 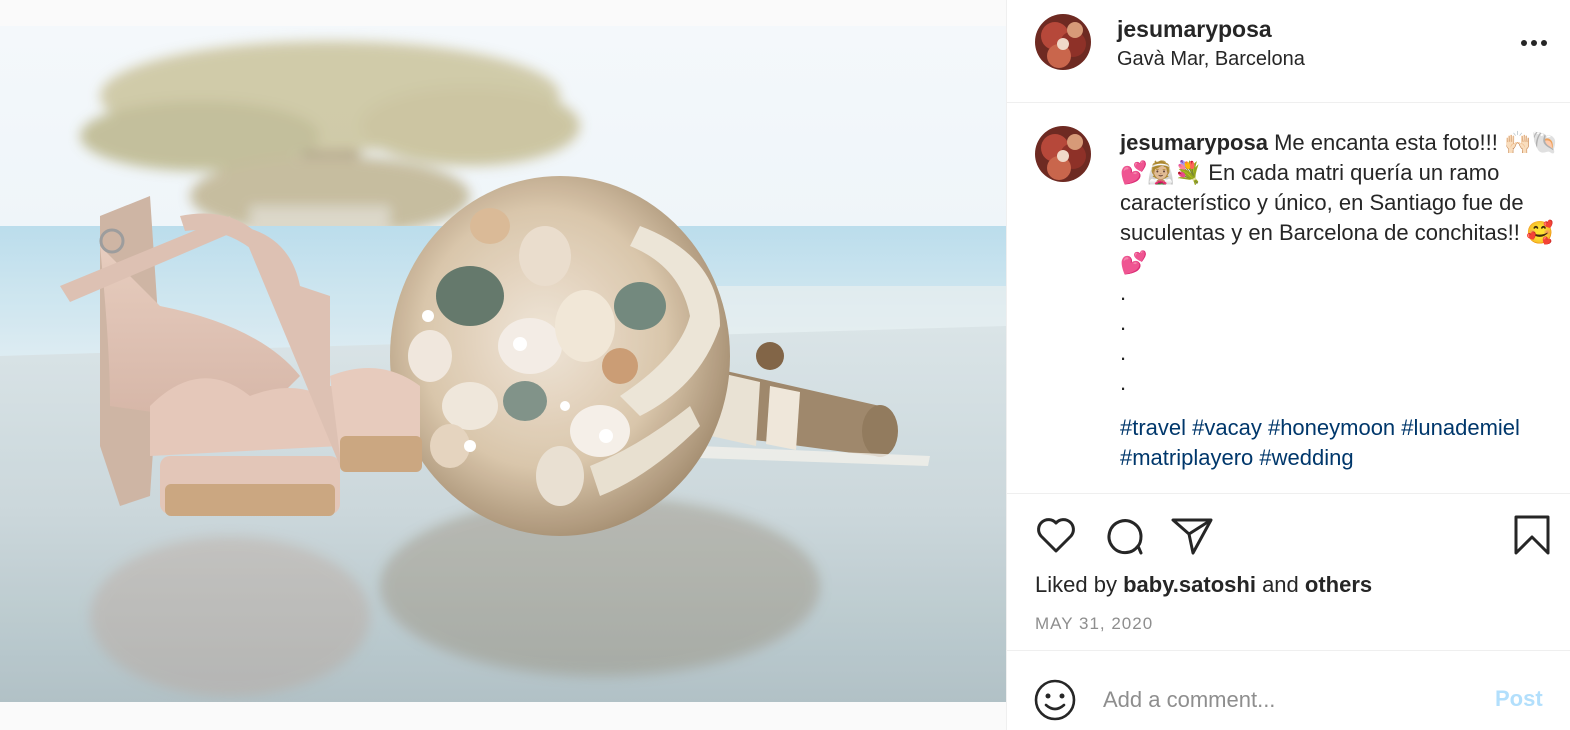 What do you see at coordinates (1194, 142) in the screenshot?
I see `caption-username-link: jesumaryposa` at bounding box center [1194, 142].